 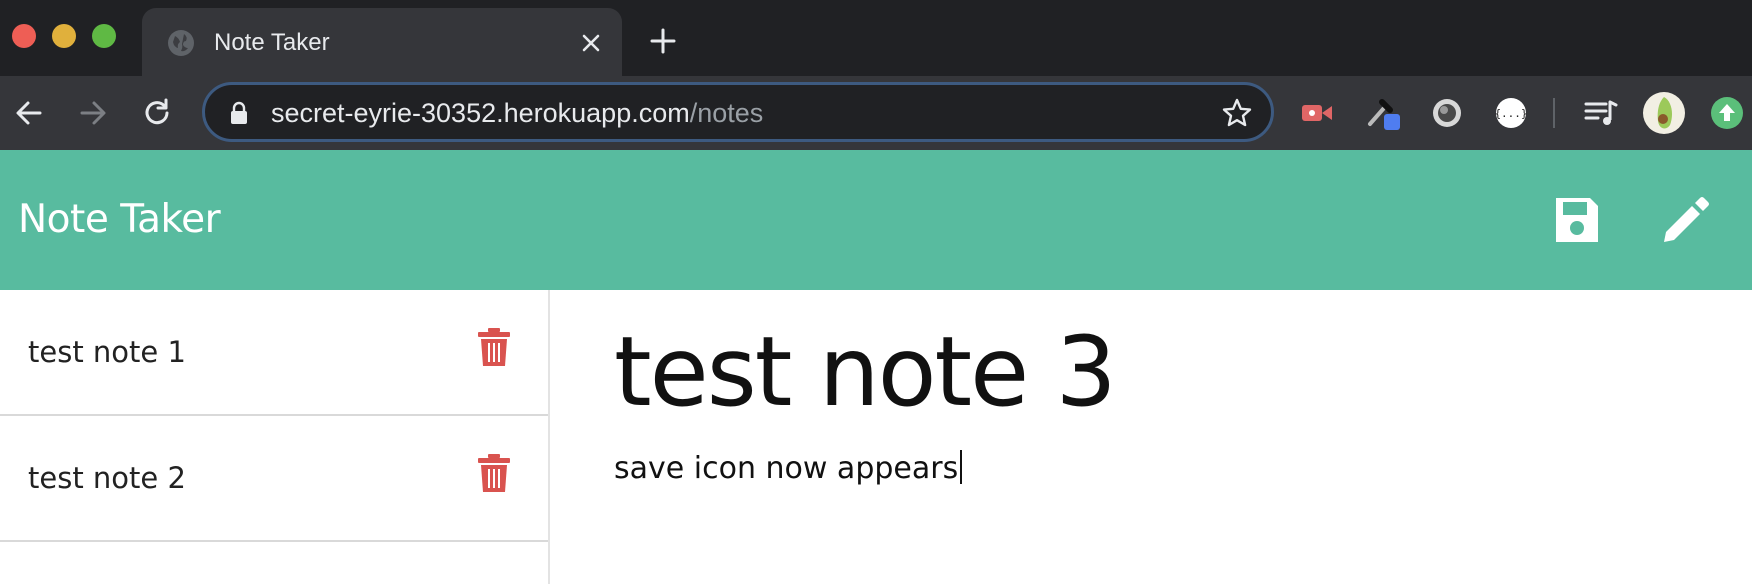 What do you see at coordinates (104, 36) in the screenshot?
I see `window-maximize-button` at bounding box center [104, 36].